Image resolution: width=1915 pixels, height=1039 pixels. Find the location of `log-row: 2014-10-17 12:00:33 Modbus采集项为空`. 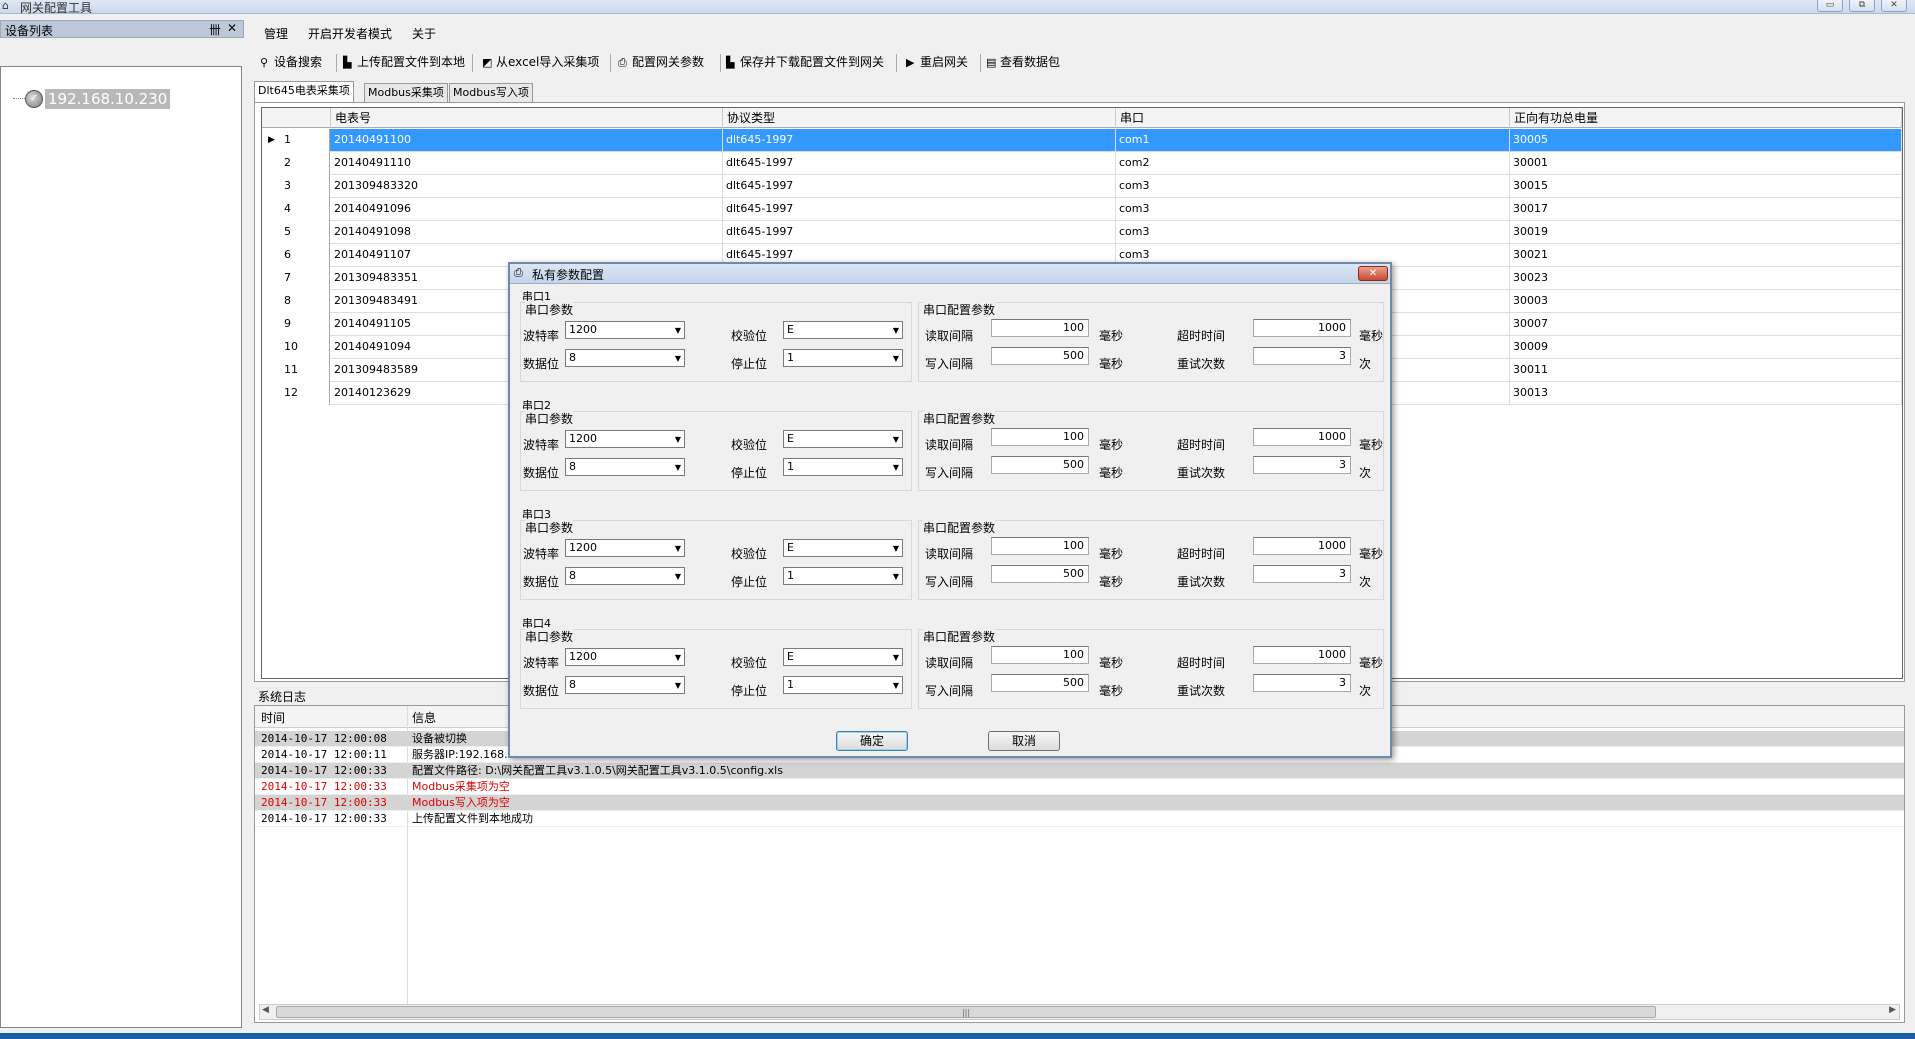

log-row: 2014-10-17 12:00:33 Modbus采集项为空 is located at coordinates (1079, 787).